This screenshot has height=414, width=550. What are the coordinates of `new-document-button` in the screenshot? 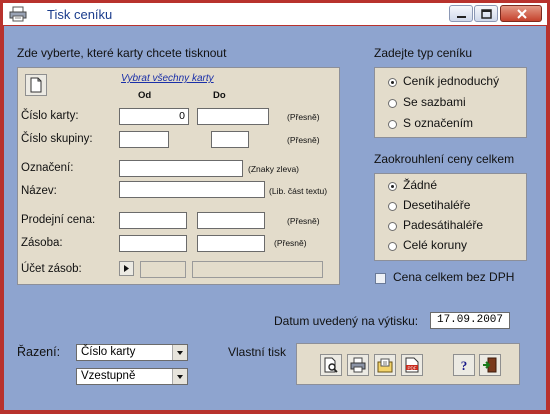 It's located at (36, 85).